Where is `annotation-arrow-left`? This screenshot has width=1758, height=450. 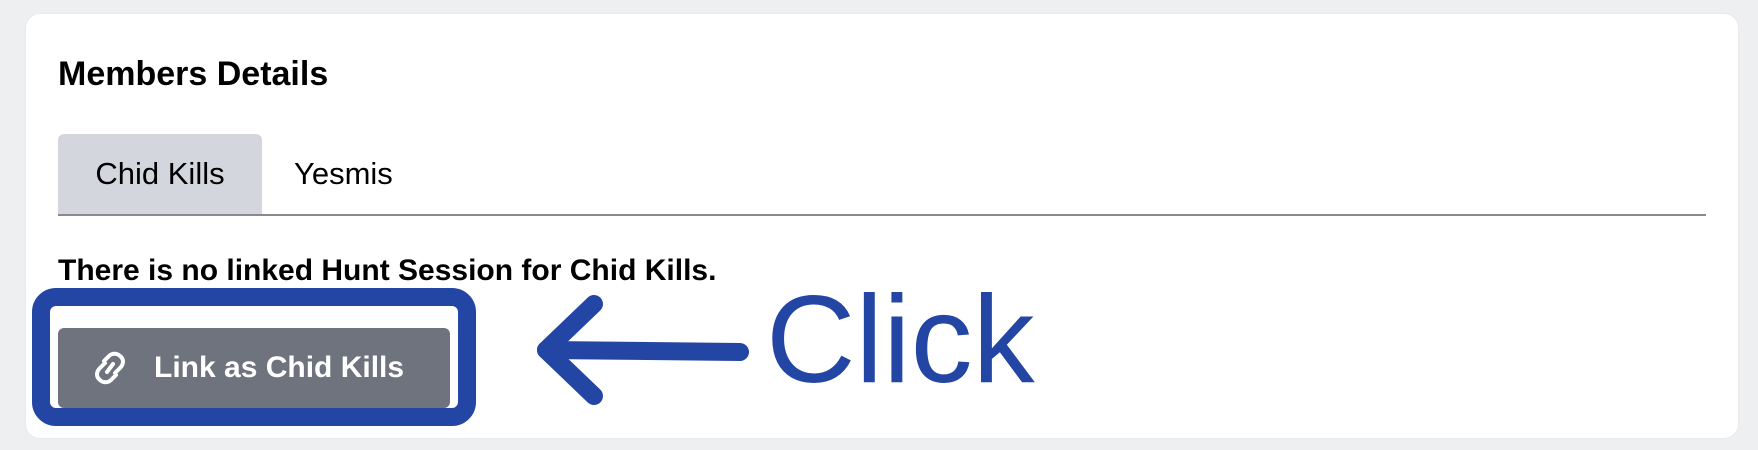 annotation-arrow-left is located at coordinates (643, 350).